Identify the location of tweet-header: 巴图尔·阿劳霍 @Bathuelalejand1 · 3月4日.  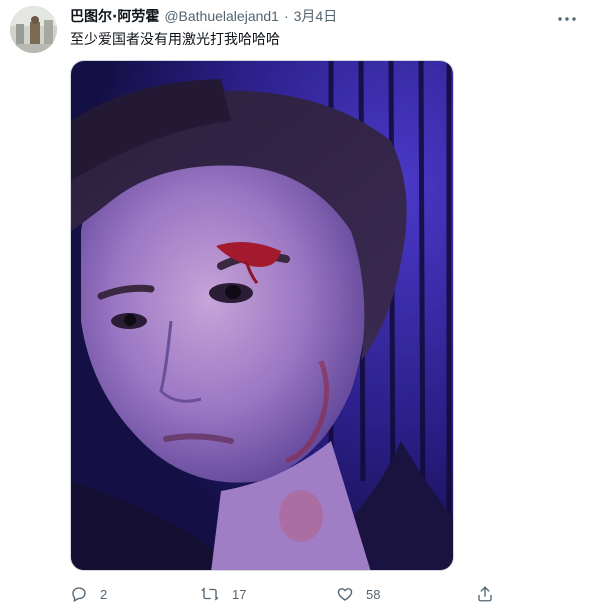
(310, 16).